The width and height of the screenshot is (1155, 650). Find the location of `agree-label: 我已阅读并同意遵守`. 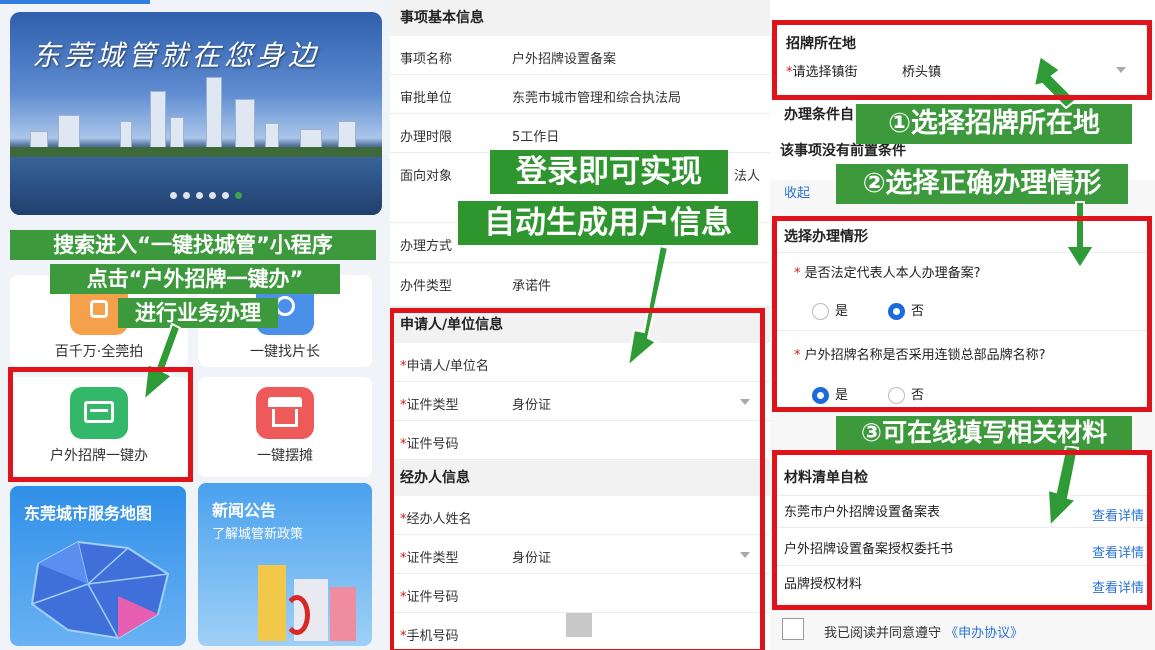

agree-label: 我已阅读并同意遵守 is located at coordinates (883, 633).